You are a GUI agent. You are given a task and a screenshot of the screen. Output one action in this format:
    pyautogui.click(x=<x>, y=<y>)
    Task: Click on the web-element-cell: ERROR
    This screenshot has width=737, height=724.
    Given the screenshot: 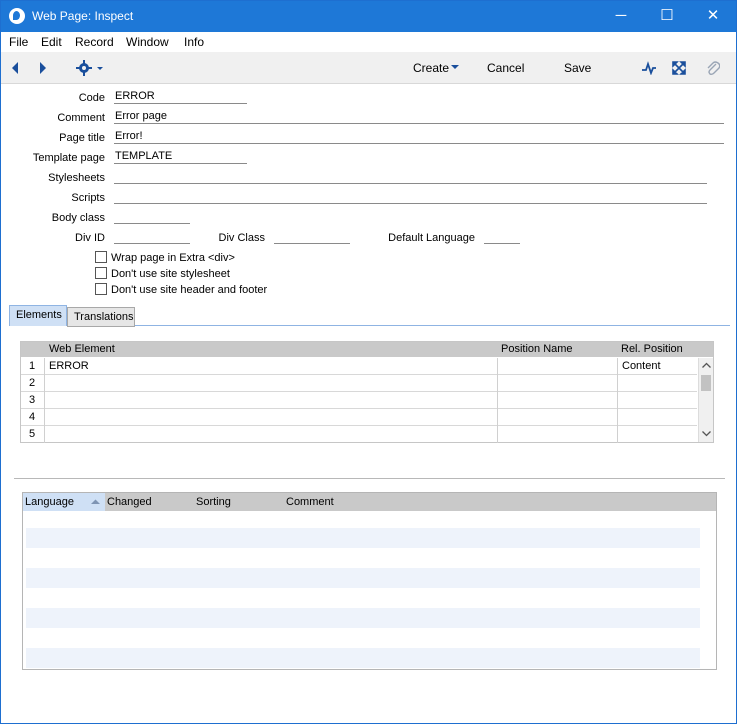 What is the action you would take?
    pyautogui.click(x=271, y=366)
    